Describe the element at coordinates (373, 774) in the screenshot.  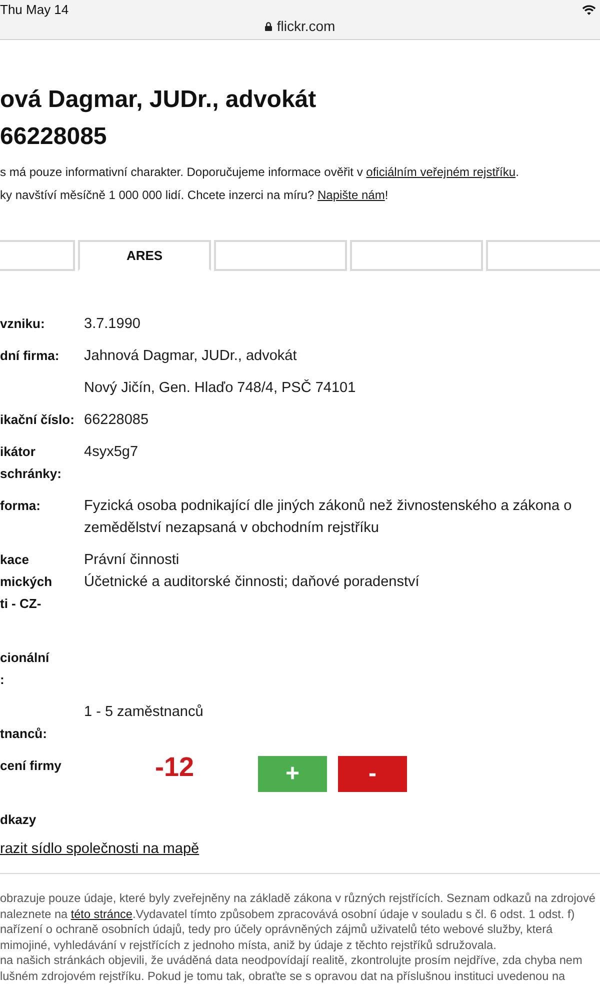
I see `minus-button: -` at that location.